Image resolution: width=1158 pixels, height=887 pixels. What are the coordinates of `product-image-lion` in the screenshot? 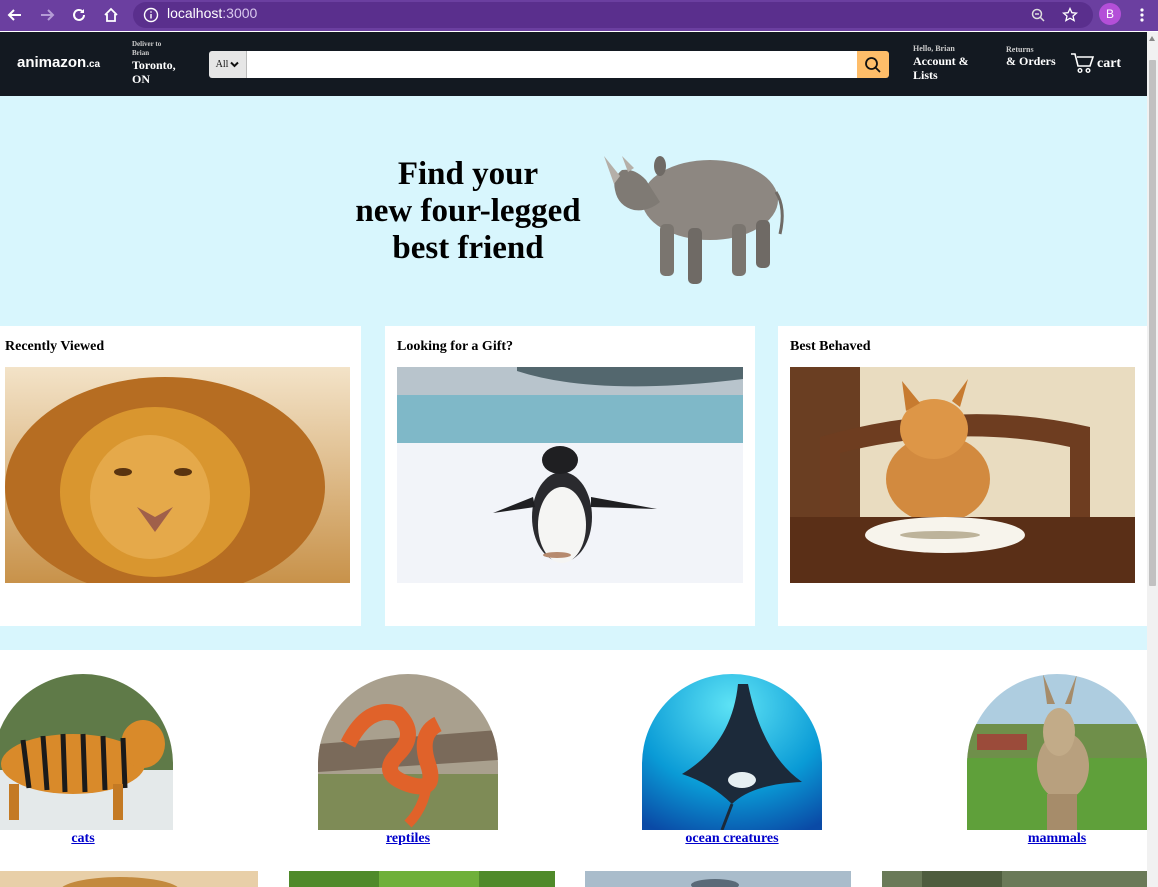 It's located at (129, 879).